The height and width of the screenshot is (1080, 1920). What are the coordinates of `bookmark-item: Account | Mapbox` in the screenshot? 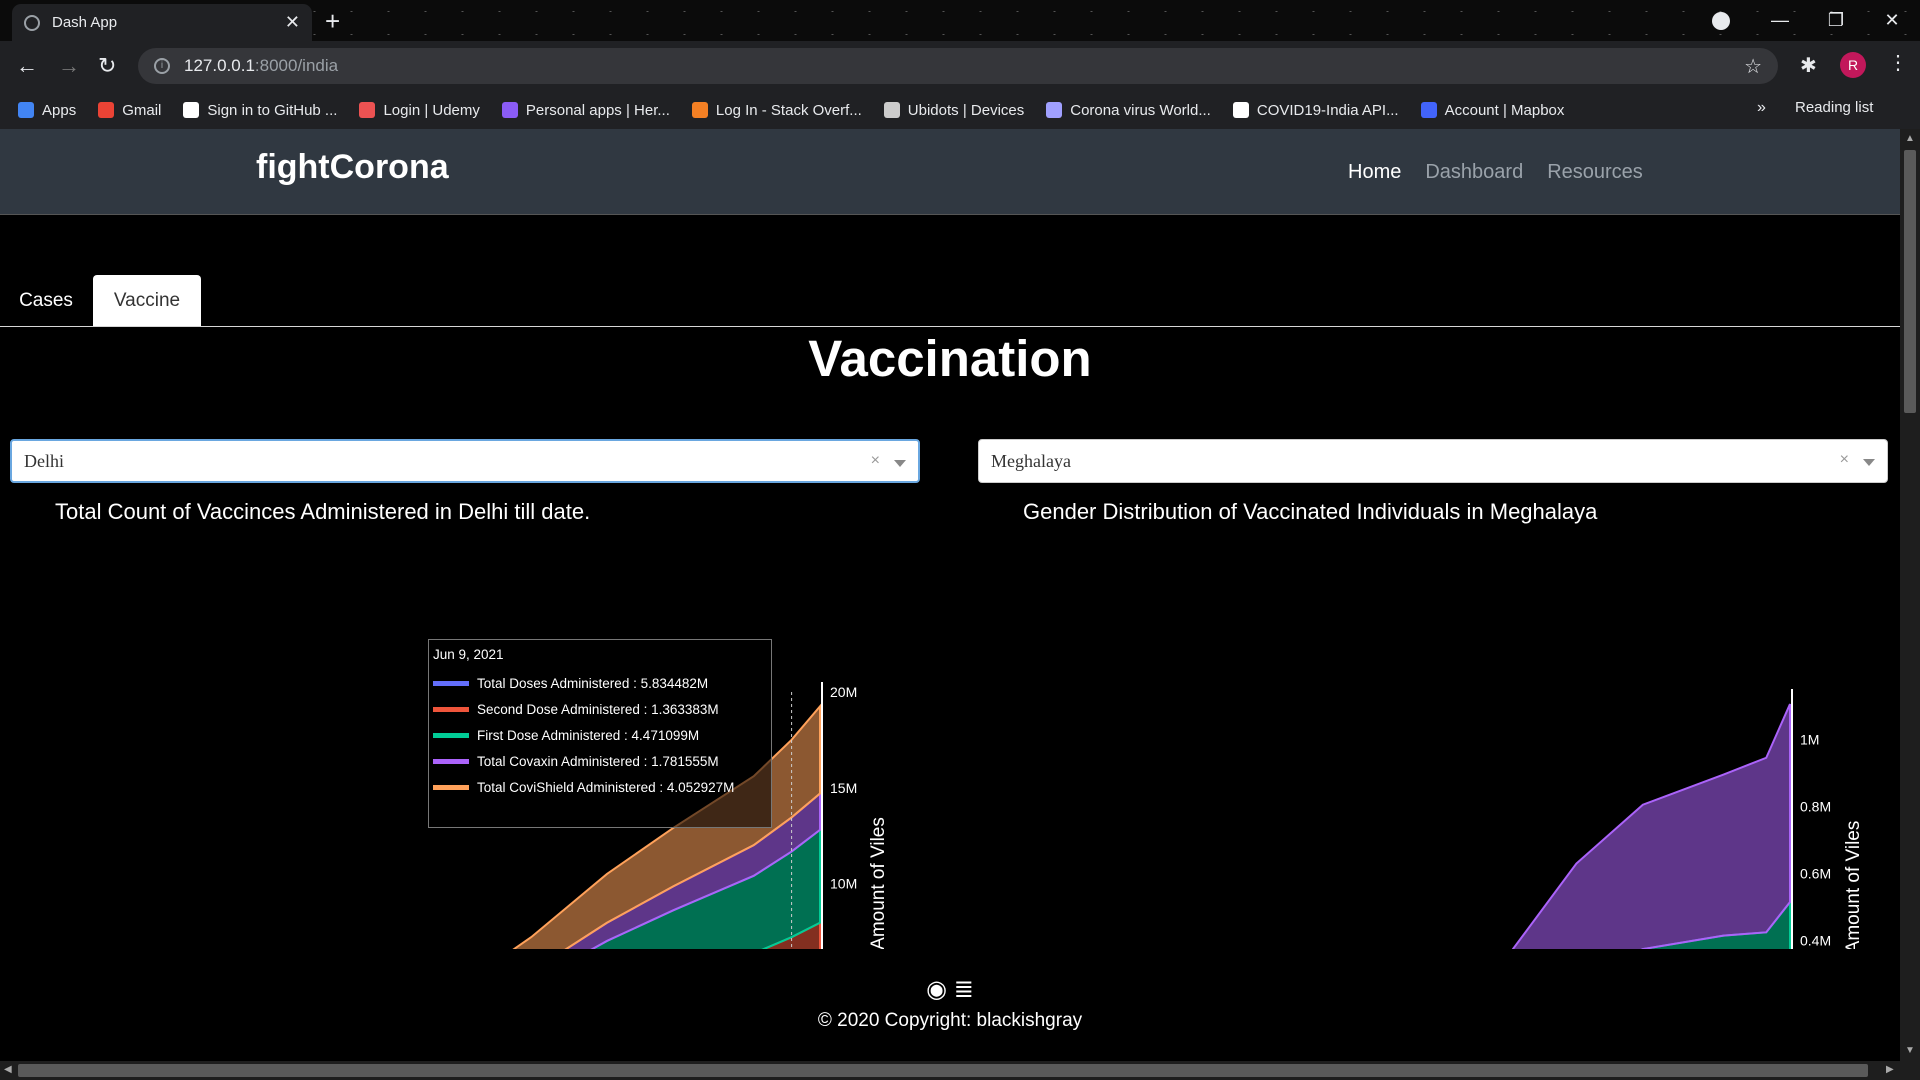 It's located at (1492, 110).